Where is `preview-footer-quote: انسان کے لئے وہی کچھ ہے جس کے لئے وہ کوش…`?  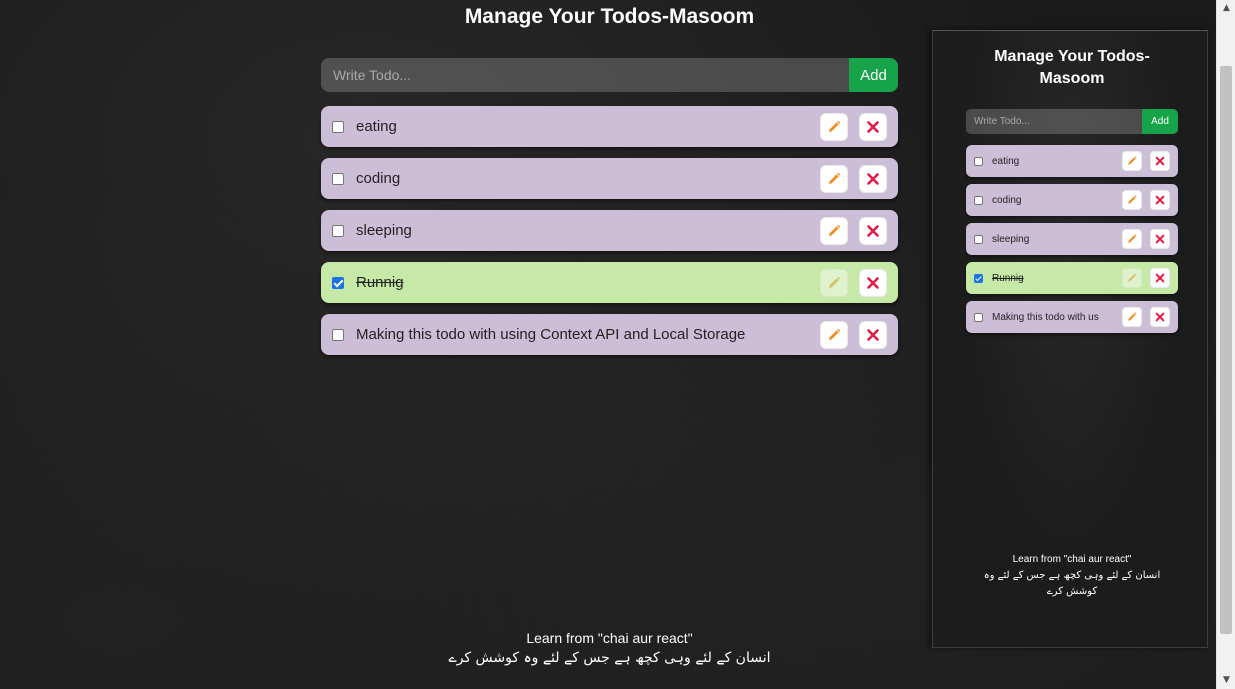
preview-footer-quote: انسان کے لئے وہی کچھ ہے جس کے لئے وہ کوش… is located at coordinates (1072, 583).